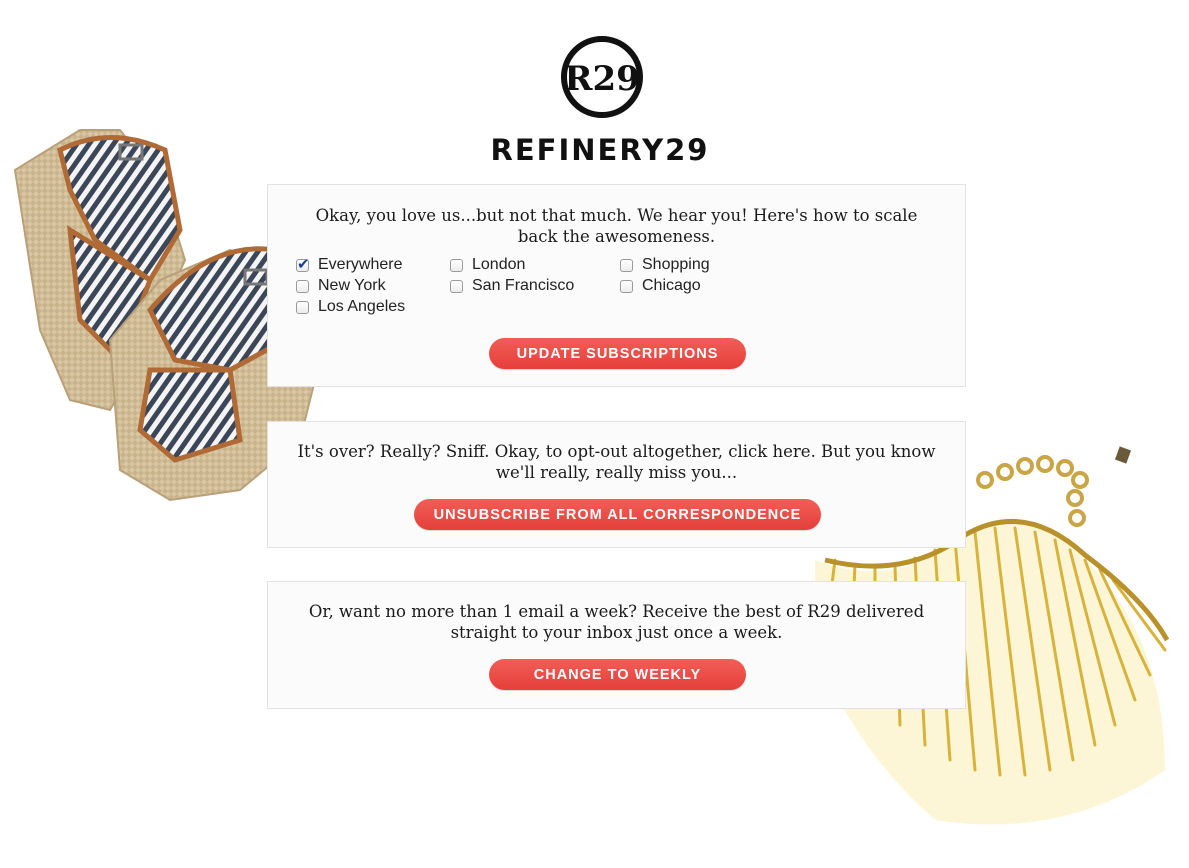  Describe the element at coordinates (362, 306) in the screenshot. I see `option-label: Los Angeles` at that location.